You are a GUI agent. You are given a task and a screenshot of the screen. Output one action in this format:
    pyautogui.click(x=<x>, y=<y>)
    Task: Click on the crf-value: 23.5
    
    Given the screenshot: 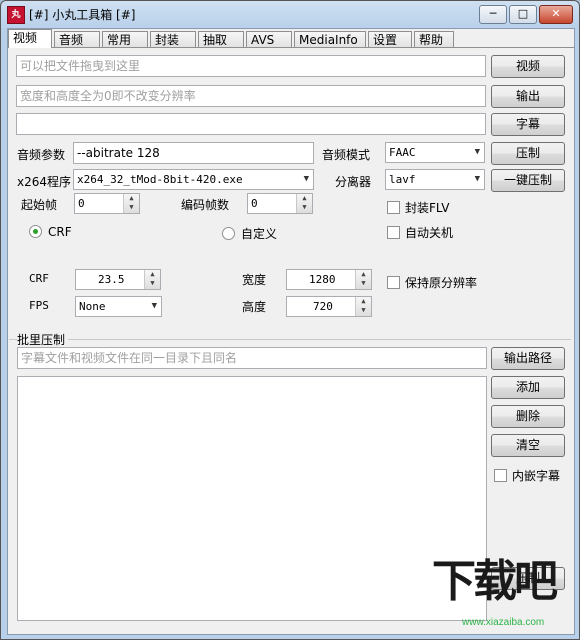 What is the action you would take?
    pyautogui.click(x=111, y=279)
    